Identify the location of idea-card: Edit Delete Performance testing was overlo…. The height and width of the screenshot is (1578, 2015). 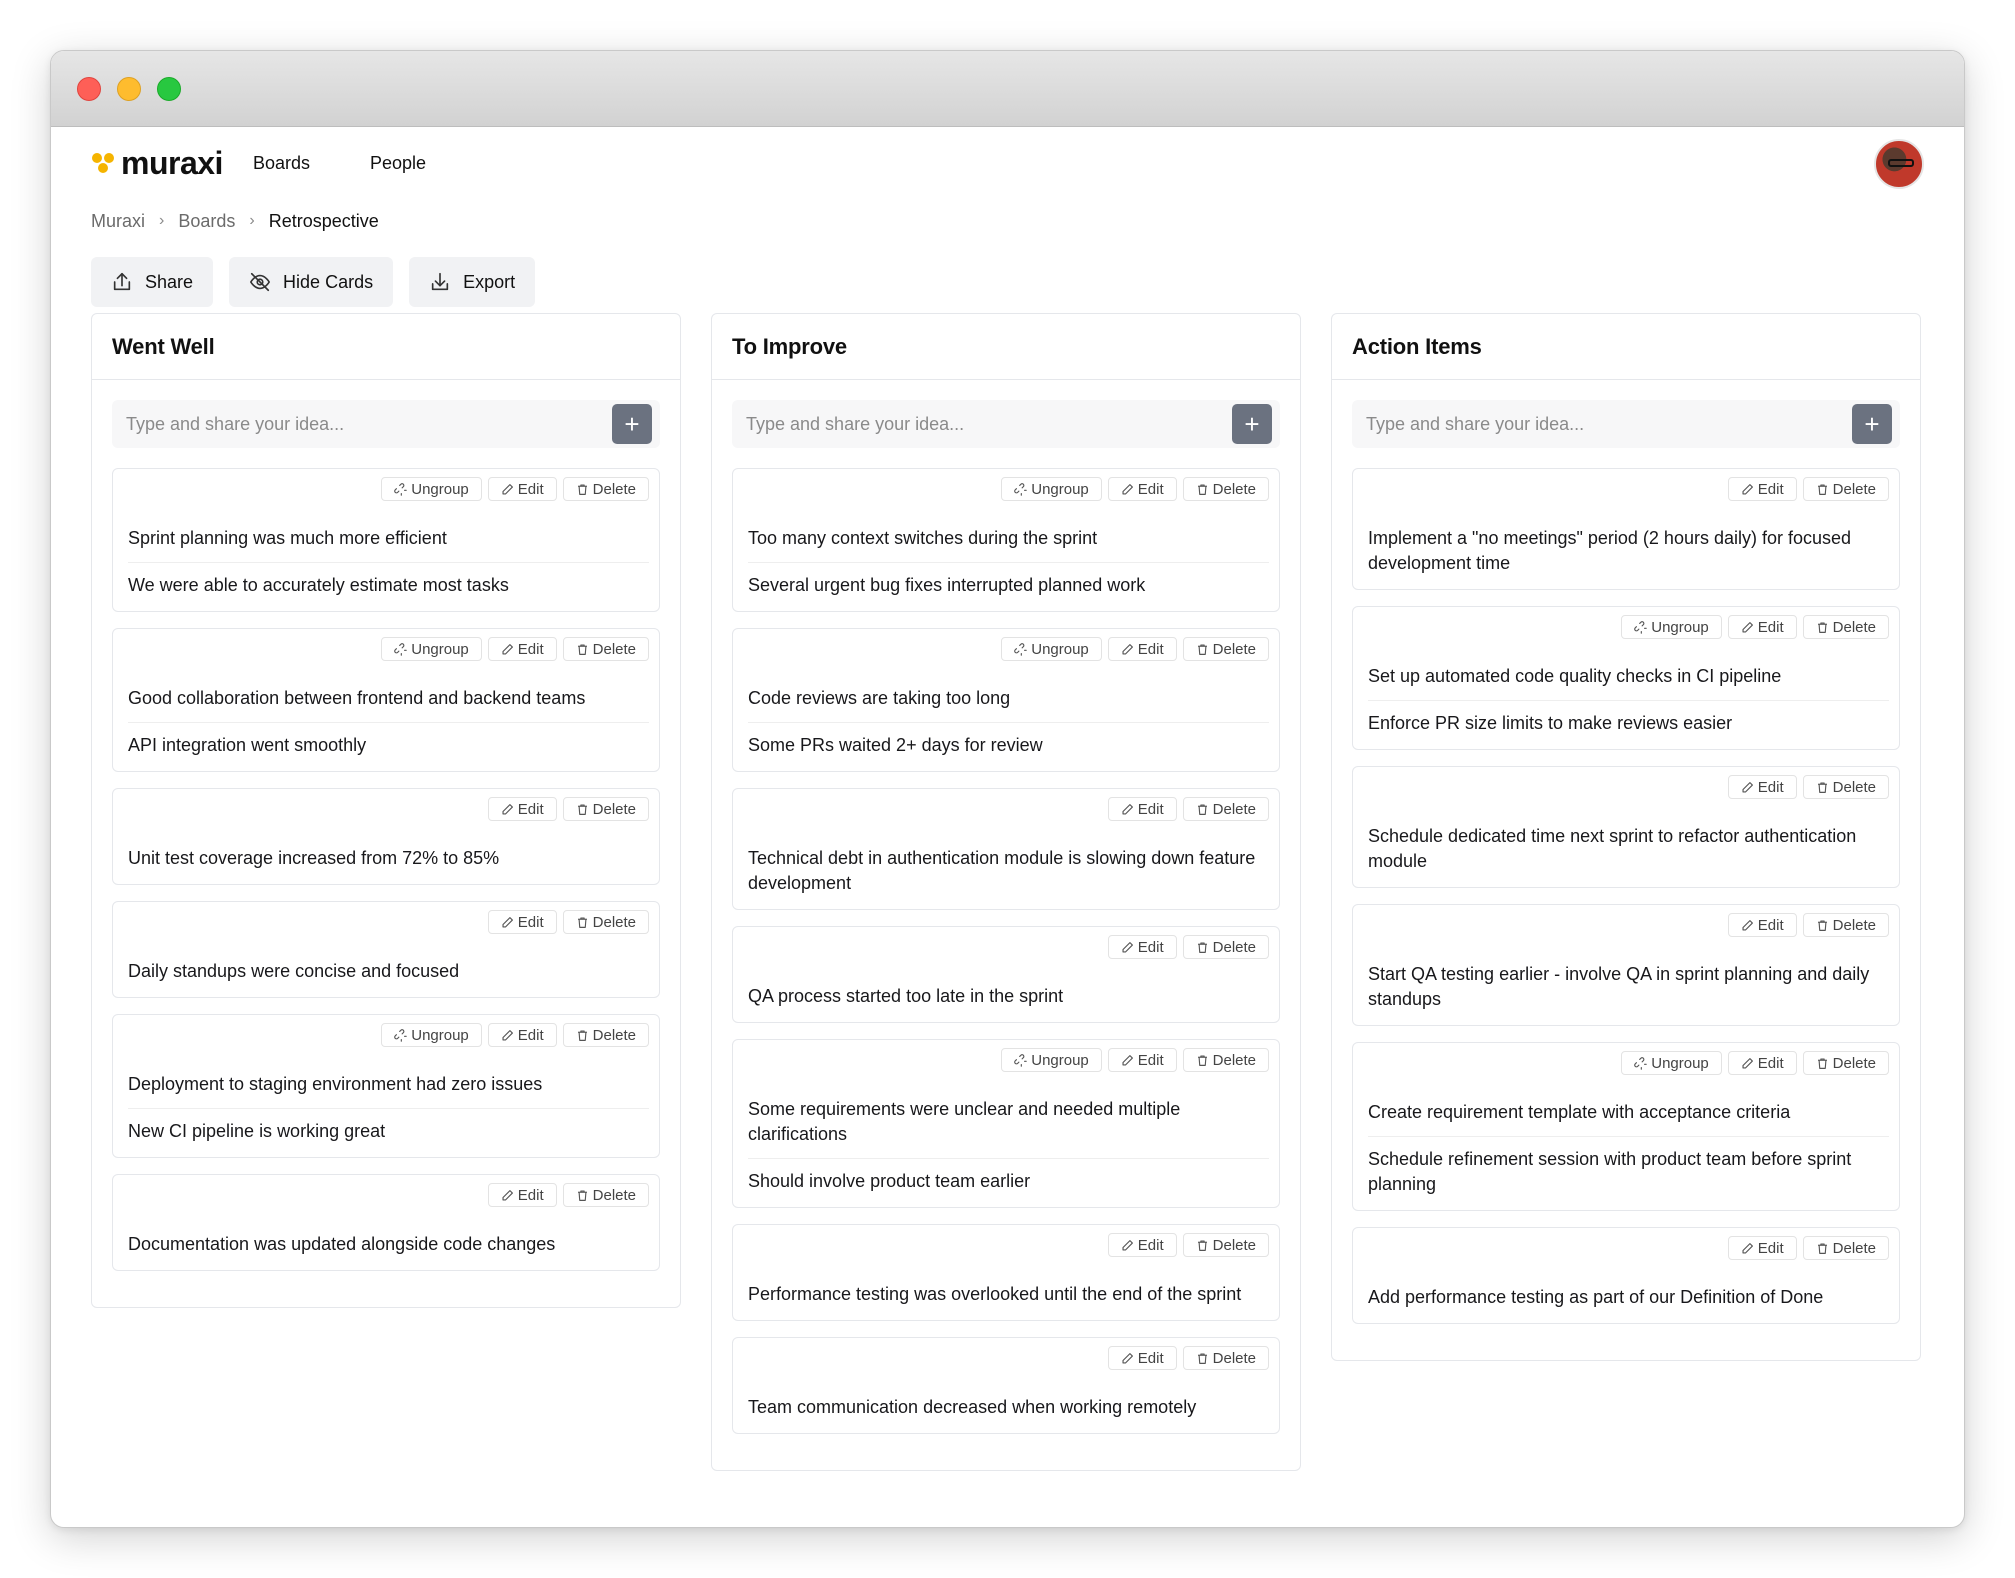
(1006, 1272).